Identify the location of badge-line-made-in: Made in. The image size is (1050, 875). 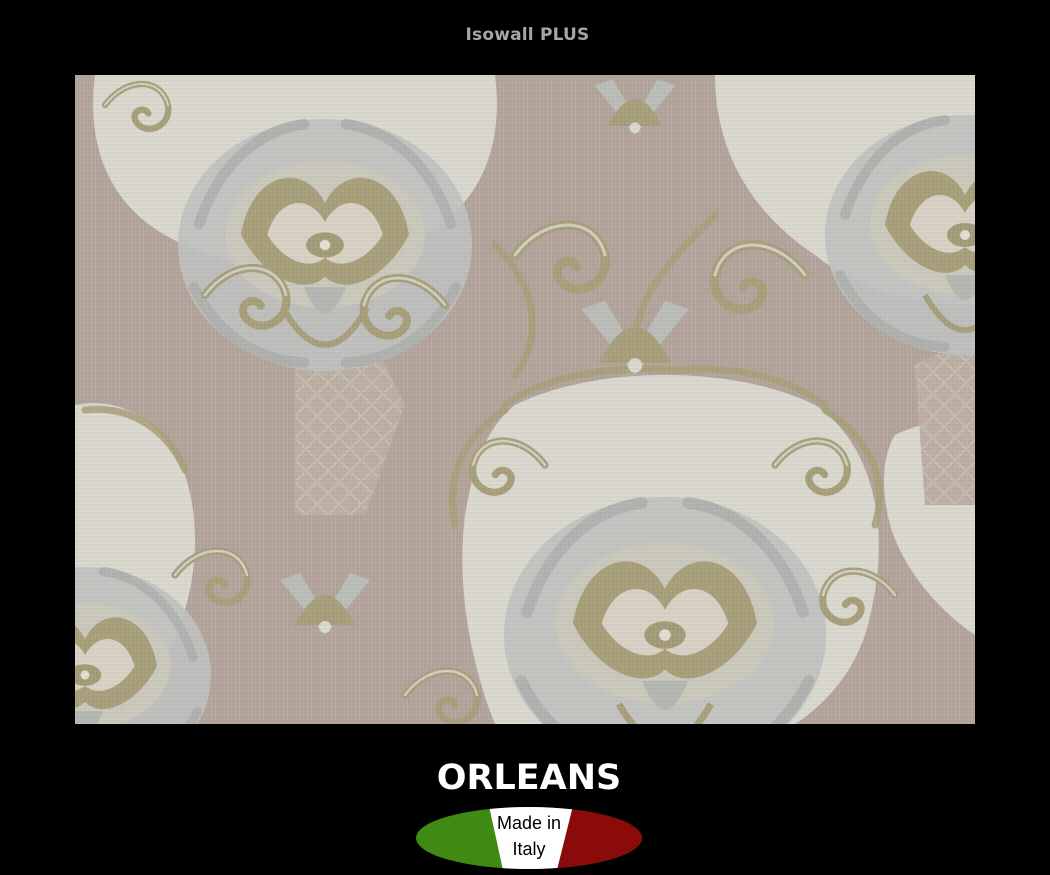
(529, 823).